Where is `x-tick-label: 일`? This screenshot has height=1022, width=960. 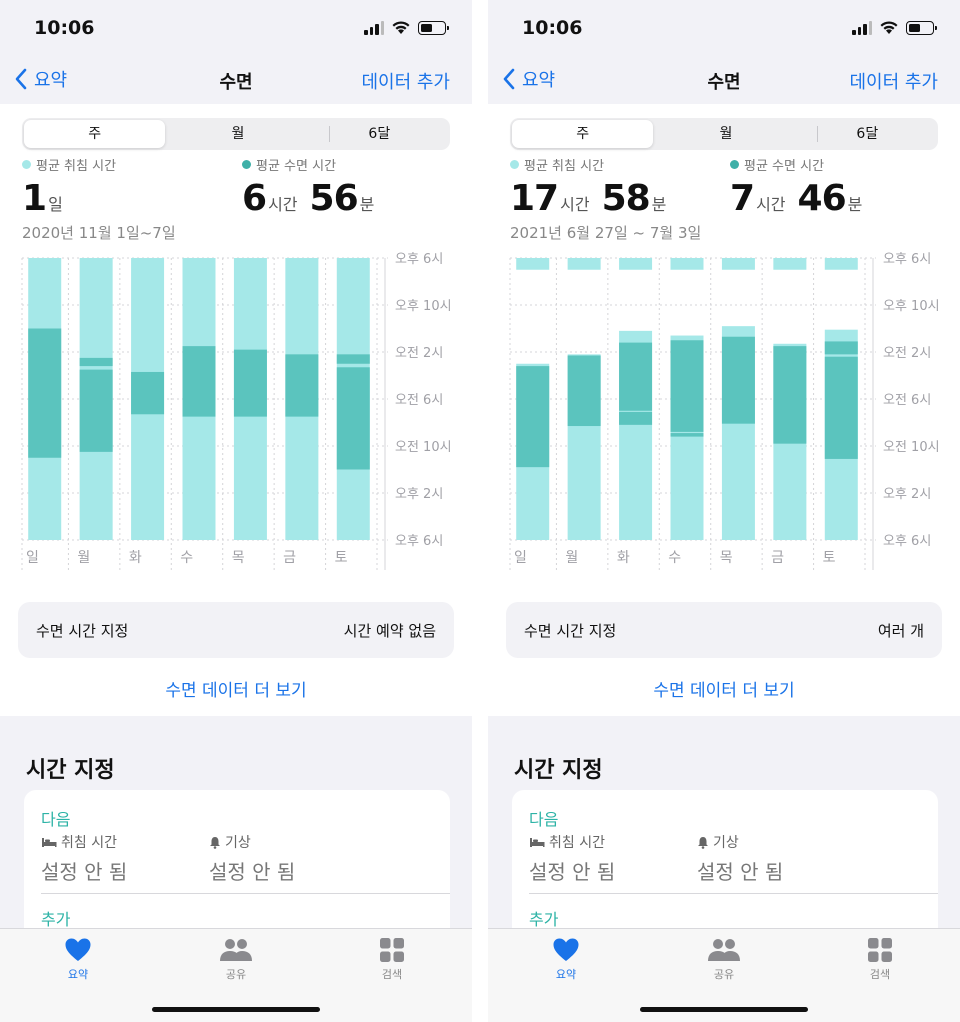 x-tick-label: 일 is located at coordinates (32, 558).